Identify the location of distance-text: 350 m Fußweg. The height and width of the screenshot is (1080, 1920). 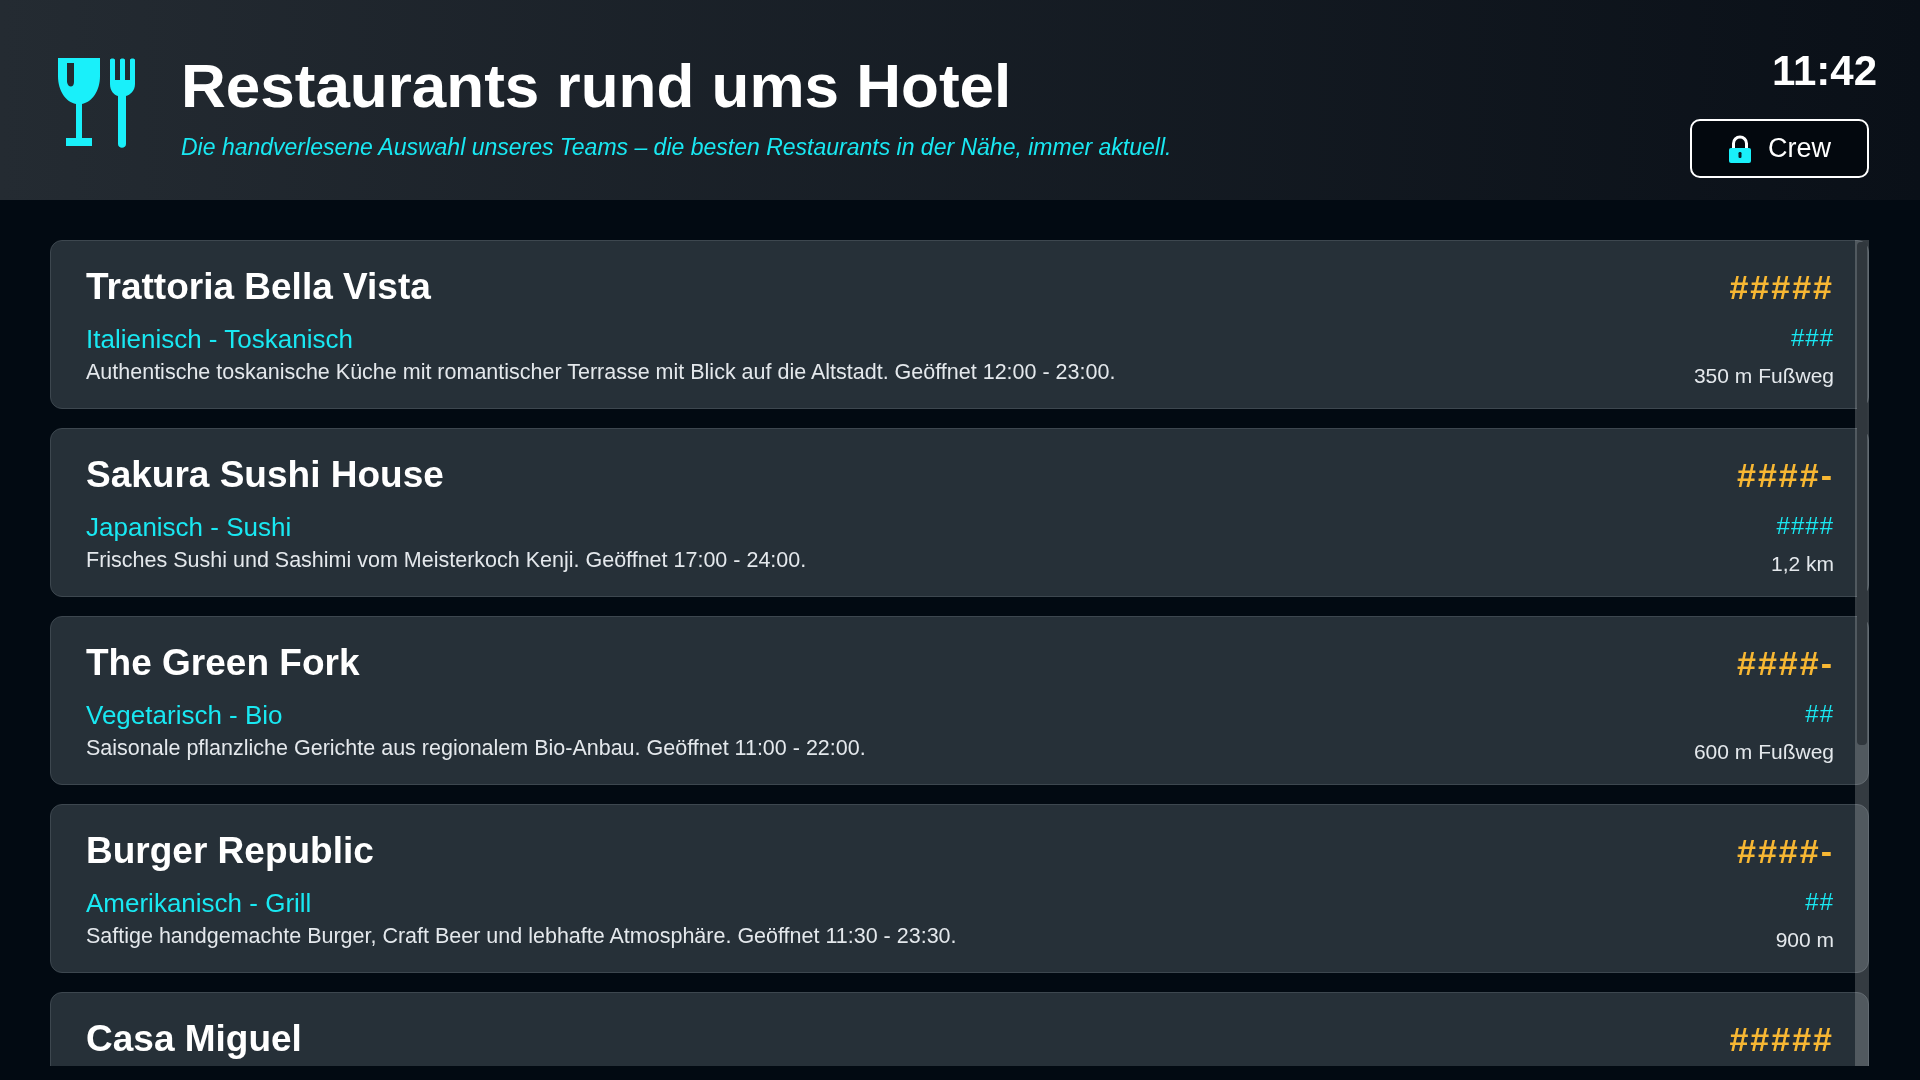
(1763, 376).